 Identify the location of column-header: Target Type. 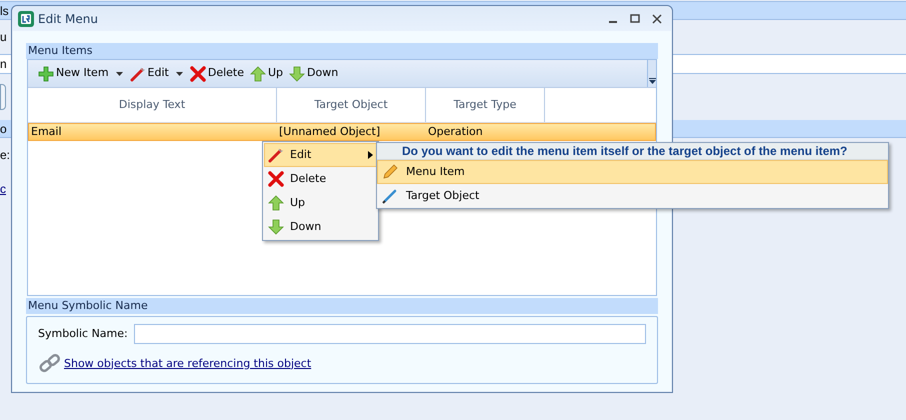
(485, 105).